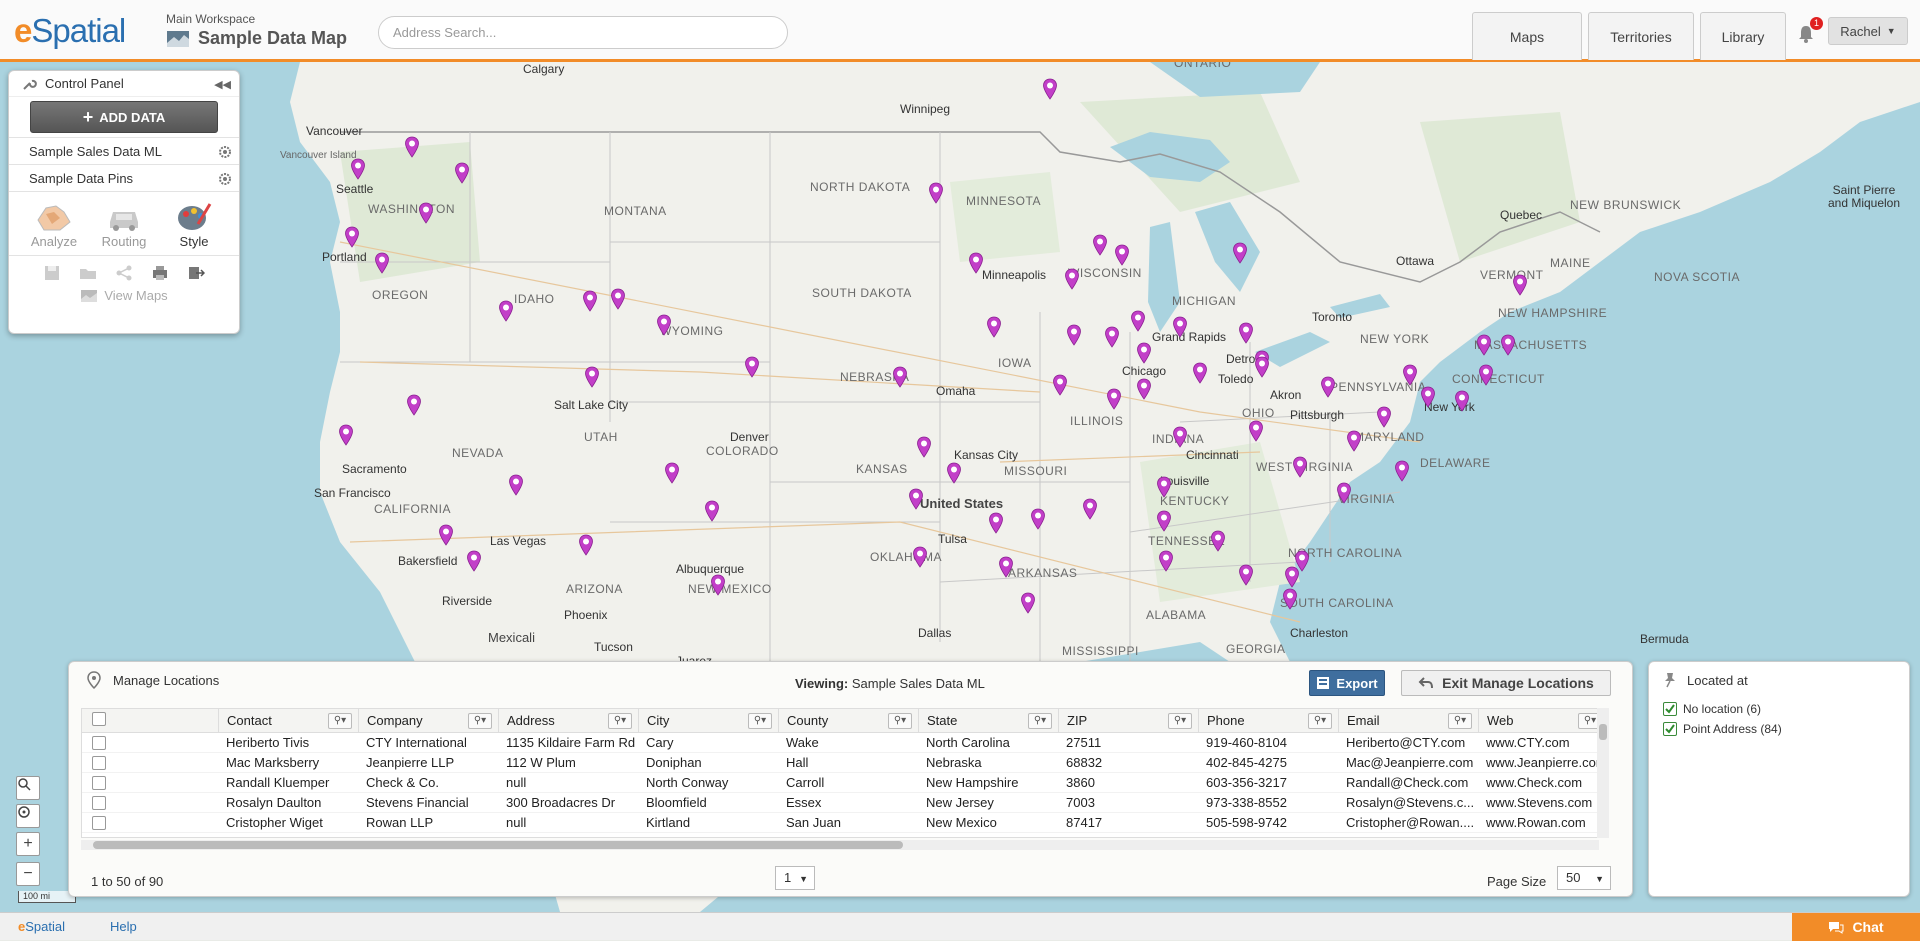 This screenshot has height=941, width=1920. Describe the element at coordinates (1347, 683) in the screenshot. I see `export-button: Export` at that location.